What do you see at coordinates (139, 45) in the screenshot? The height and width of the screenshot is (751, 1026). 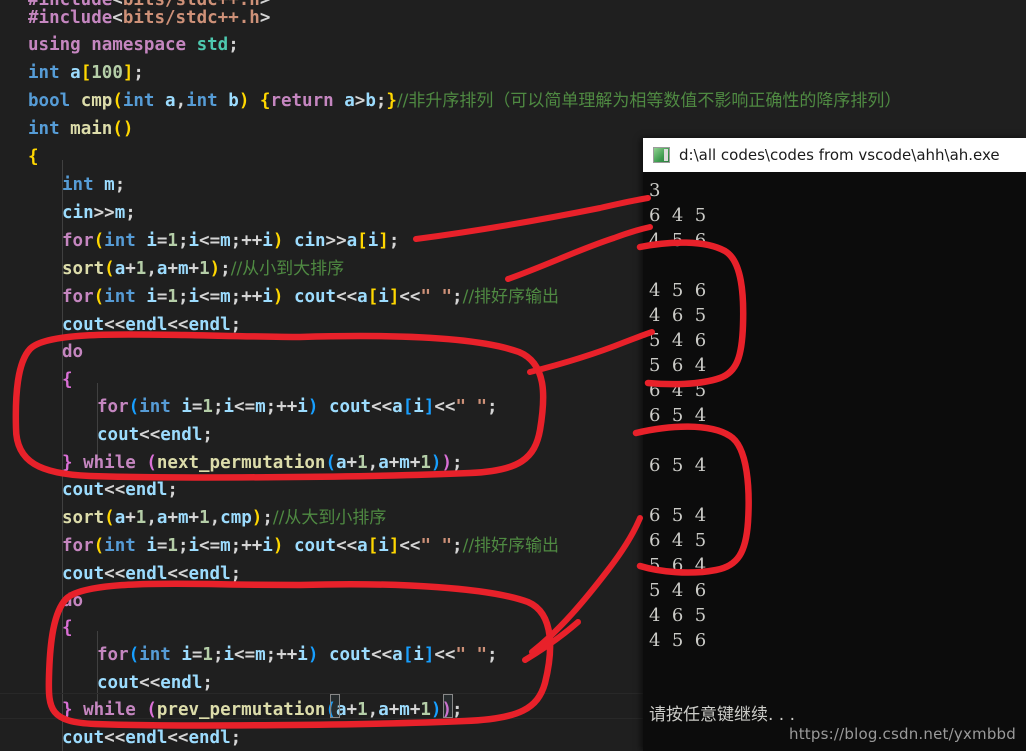 I see `code-token: namespace` at bounding box center [139, 45].